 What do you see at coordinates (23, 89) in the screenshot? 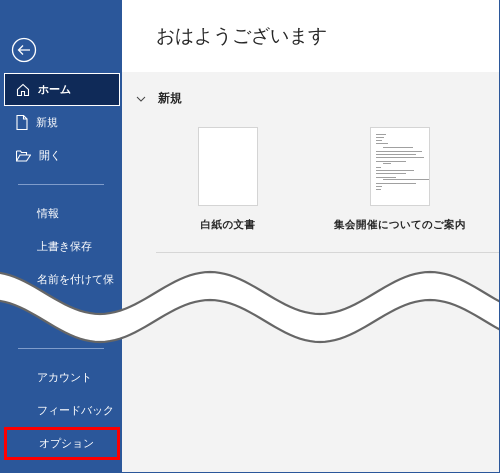
I see `home-icon` at bounding box center [23, 89].